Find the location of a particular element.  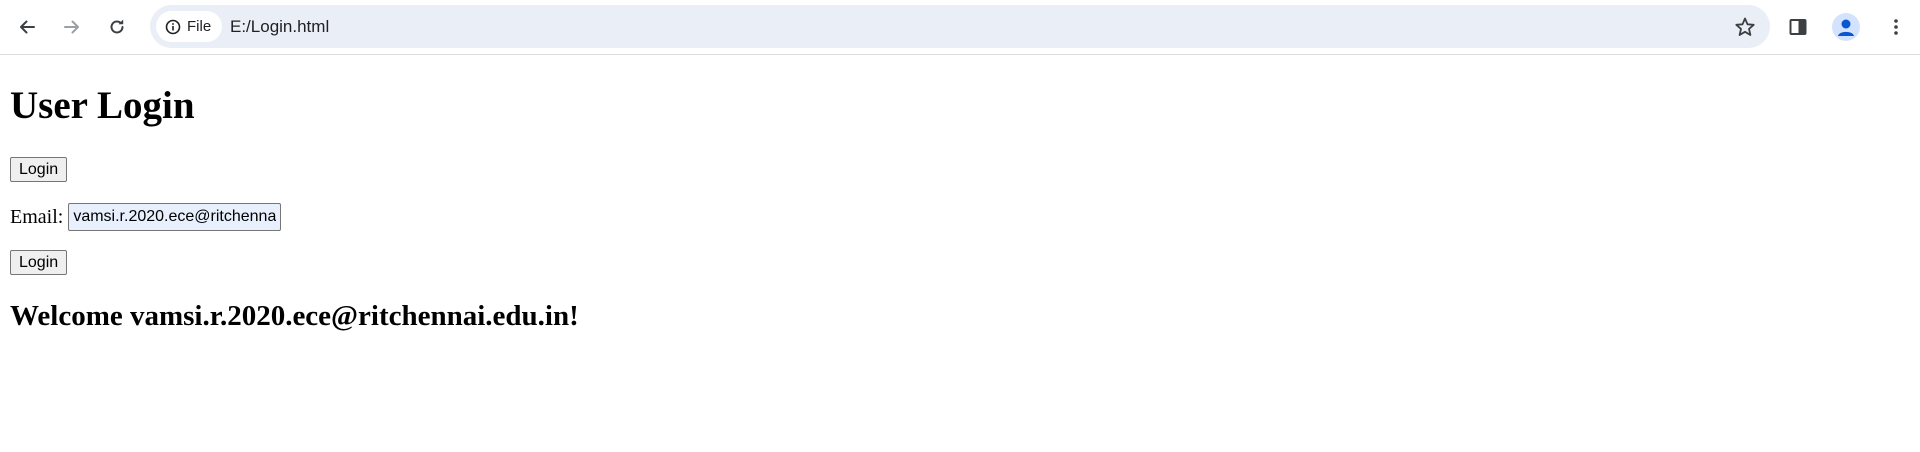

info-icon is located at coordinates (173, 26).